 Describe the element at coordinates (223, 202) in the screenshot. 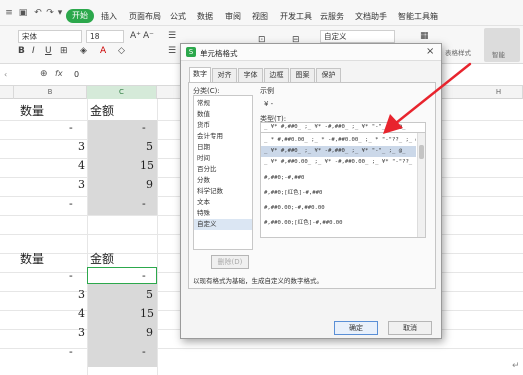

I see `category-item: 文本` at that location.